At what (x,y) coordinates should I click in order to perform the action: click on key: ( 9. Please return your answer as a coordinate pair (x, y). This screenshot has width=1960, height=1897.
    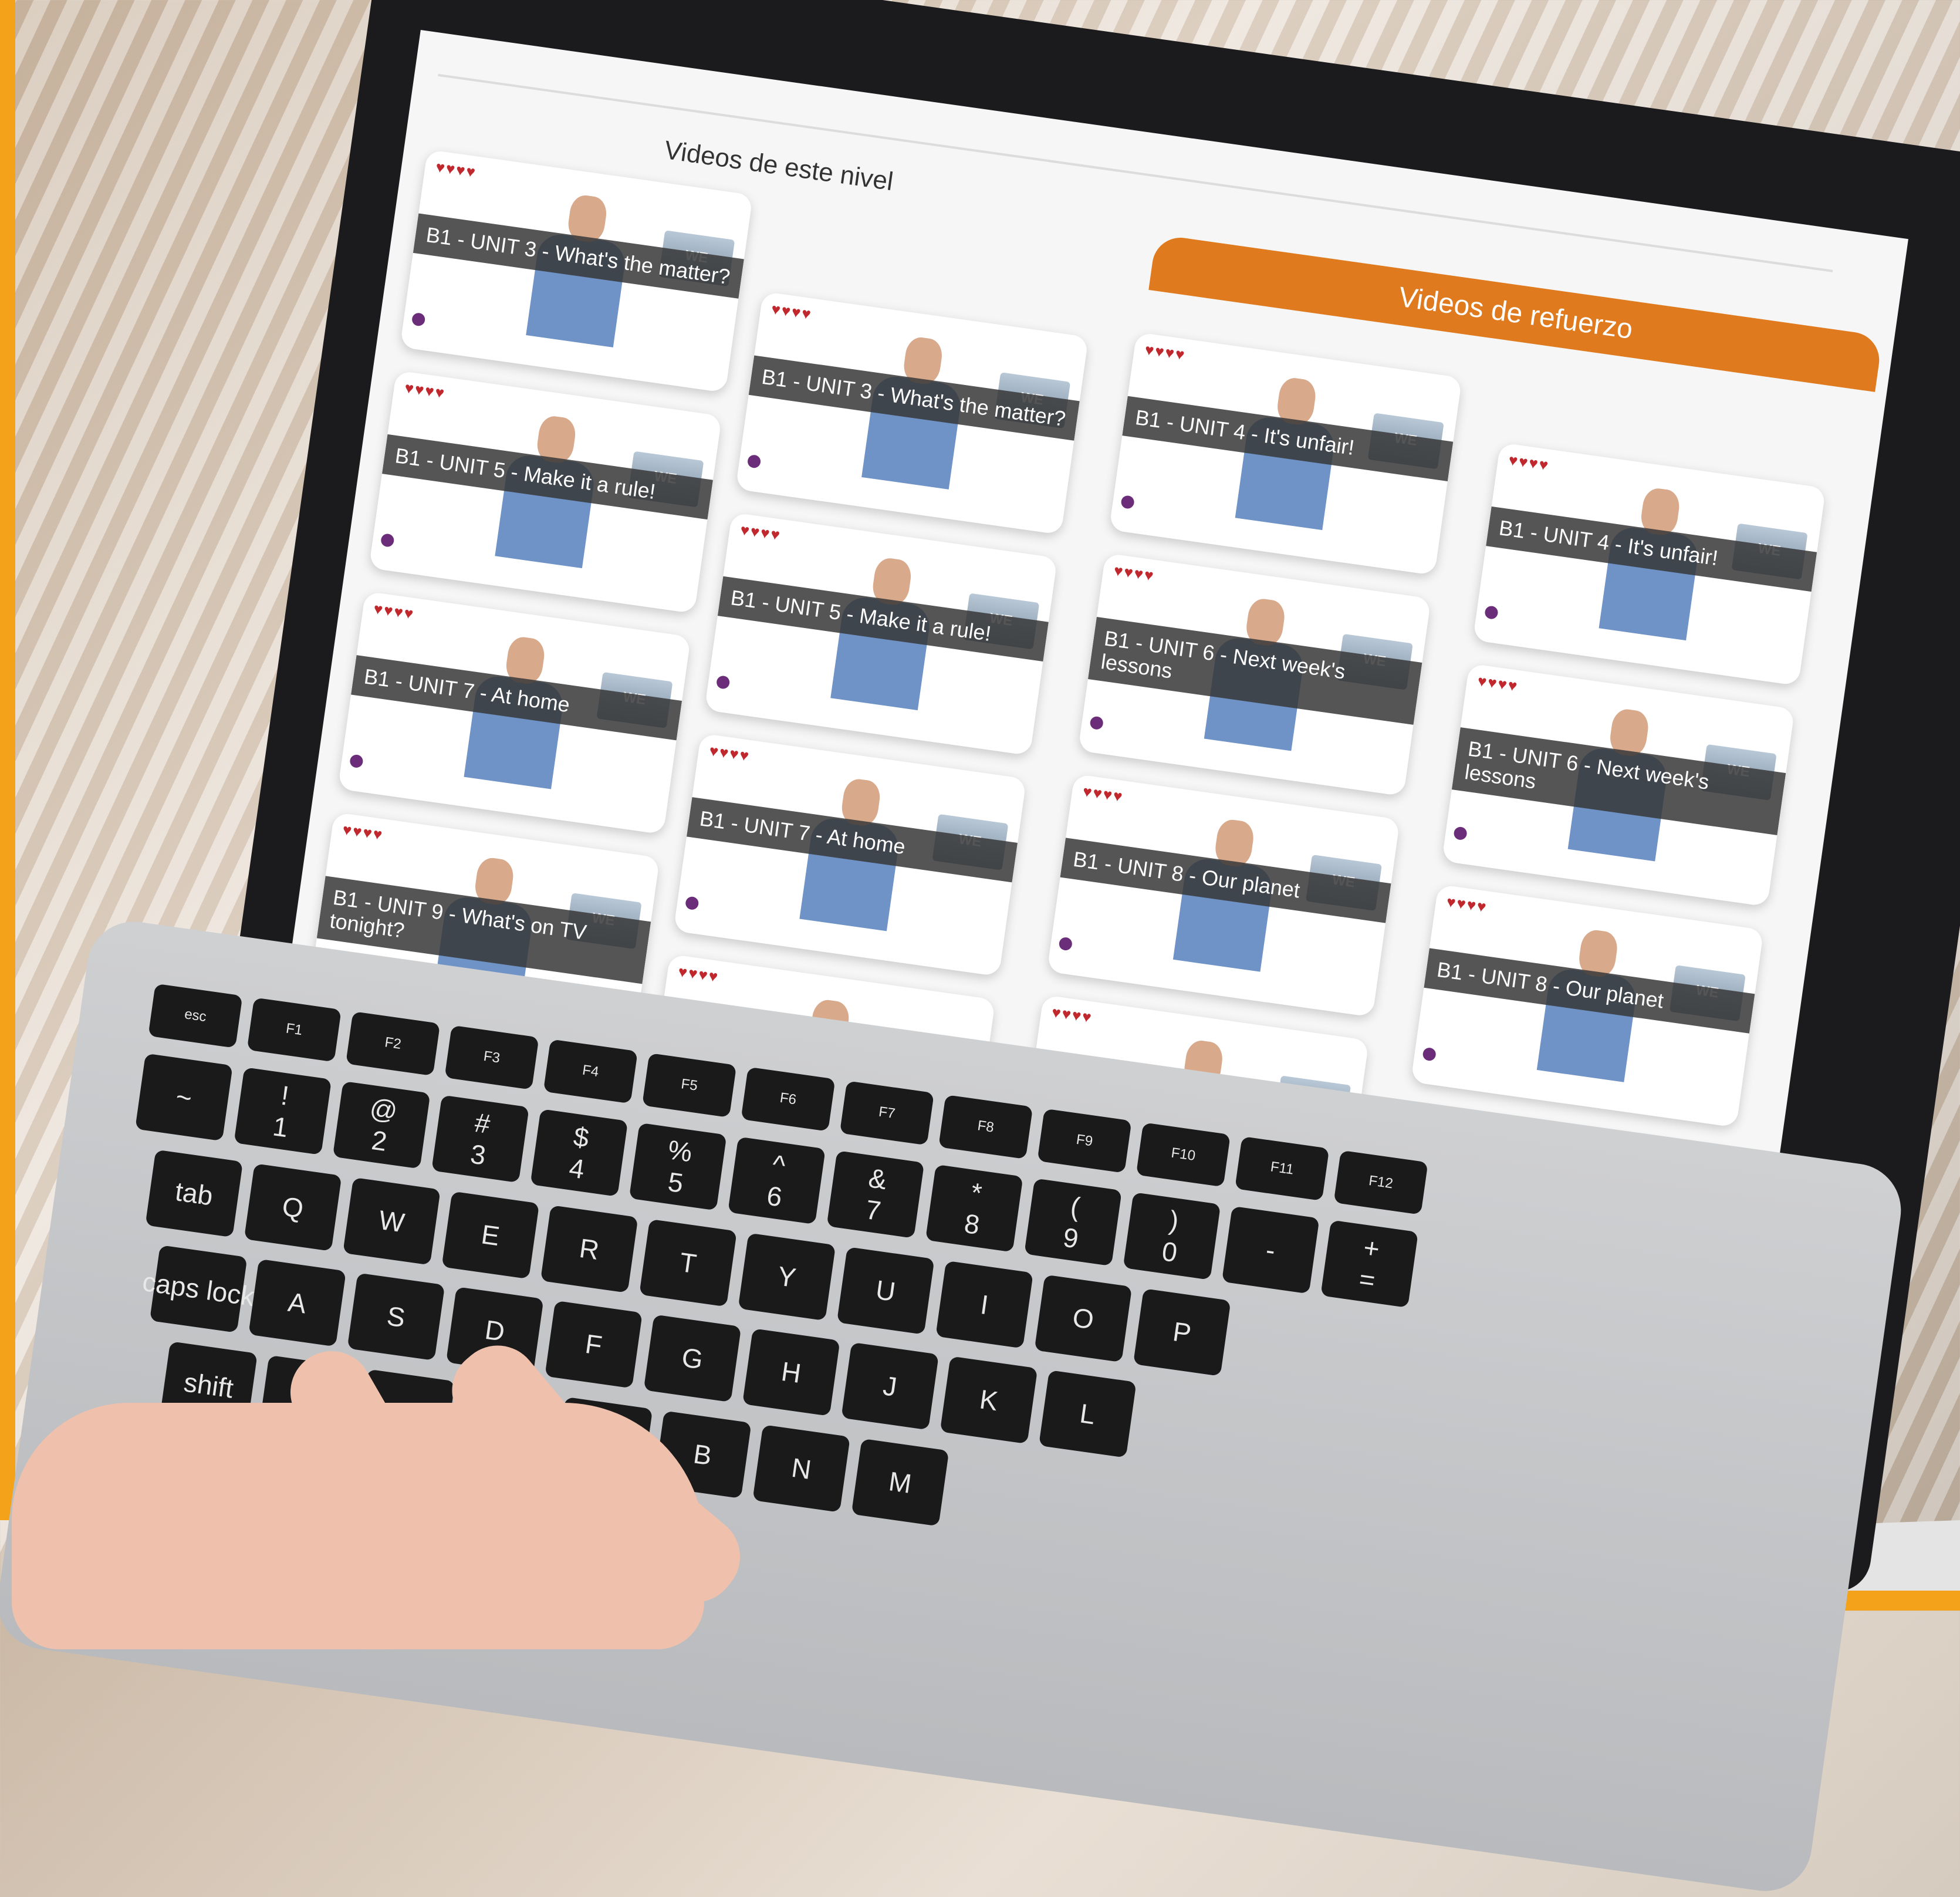
    Looking at the image, I should click on (1073, 1222).